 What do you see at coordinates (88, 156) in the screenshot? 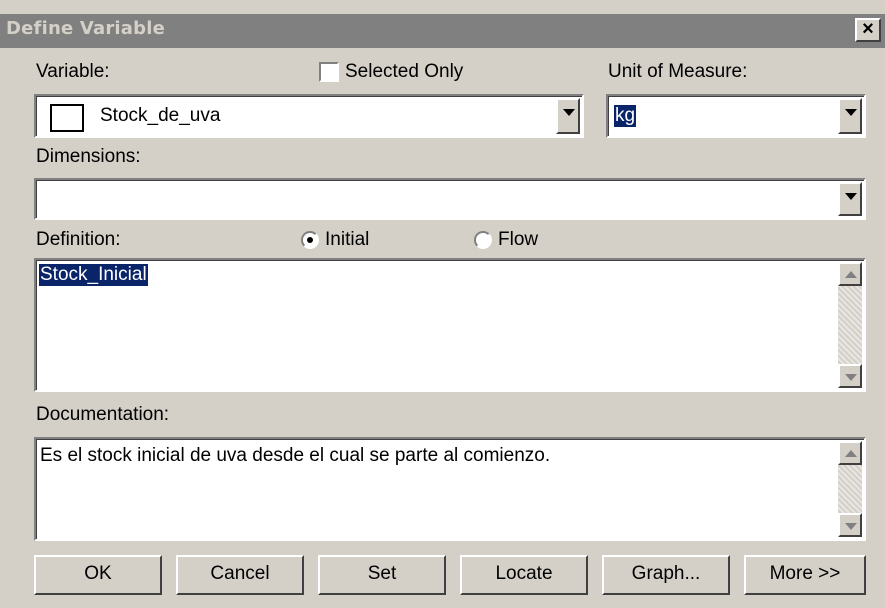
I see `dimensions-label: Dimensions:` at bounding box center [88, 156].